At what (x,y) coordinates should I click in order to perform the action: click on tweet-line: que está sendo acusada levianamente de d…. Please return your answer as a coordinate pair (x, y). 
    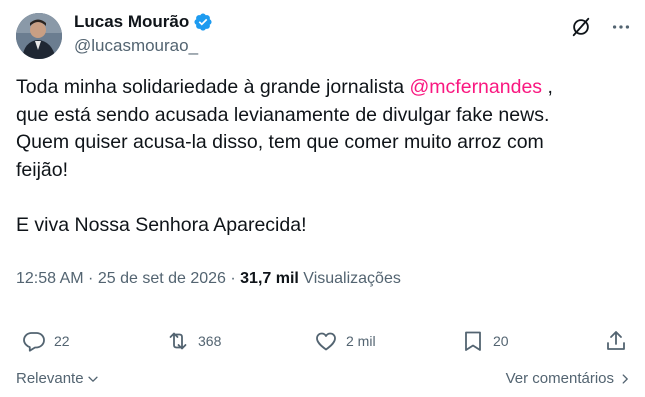
    Looking at the image, I should click on (283, 114).